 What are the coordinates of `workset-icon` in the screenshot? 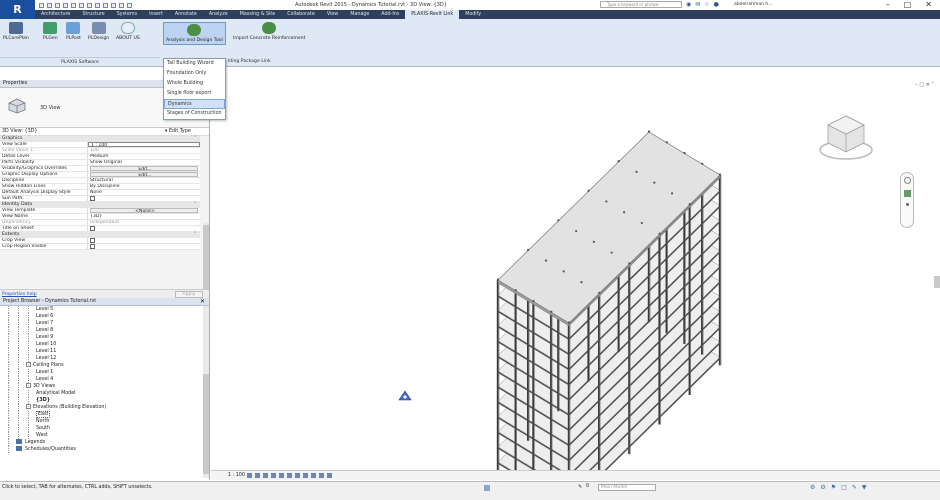 It's located at (487, 488).